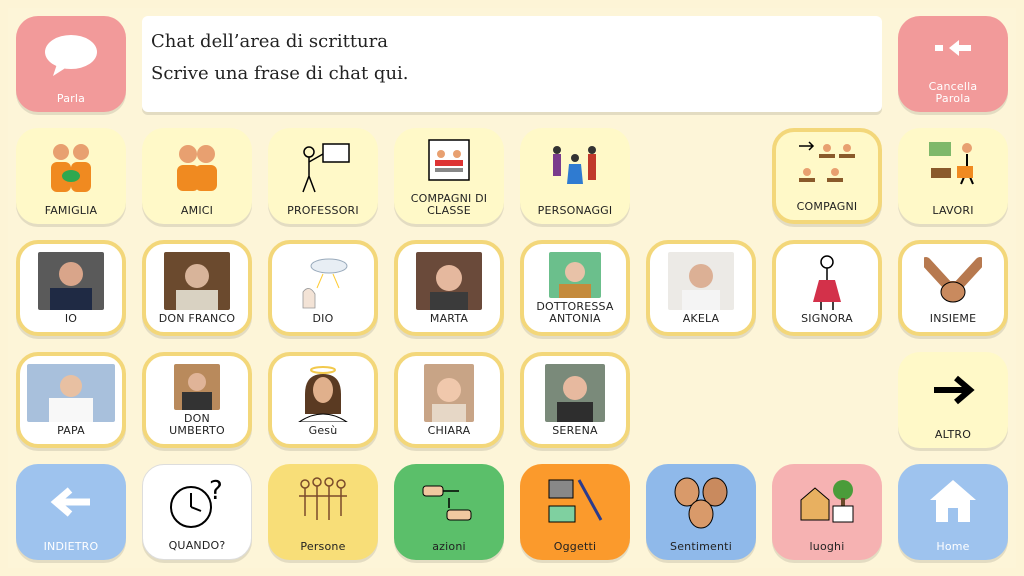 This screenshot has width=1024, height=576. What do you see at coordinates (71, 168) in the screenshot?
I see `family-icon` at bounding box center [71, 168].